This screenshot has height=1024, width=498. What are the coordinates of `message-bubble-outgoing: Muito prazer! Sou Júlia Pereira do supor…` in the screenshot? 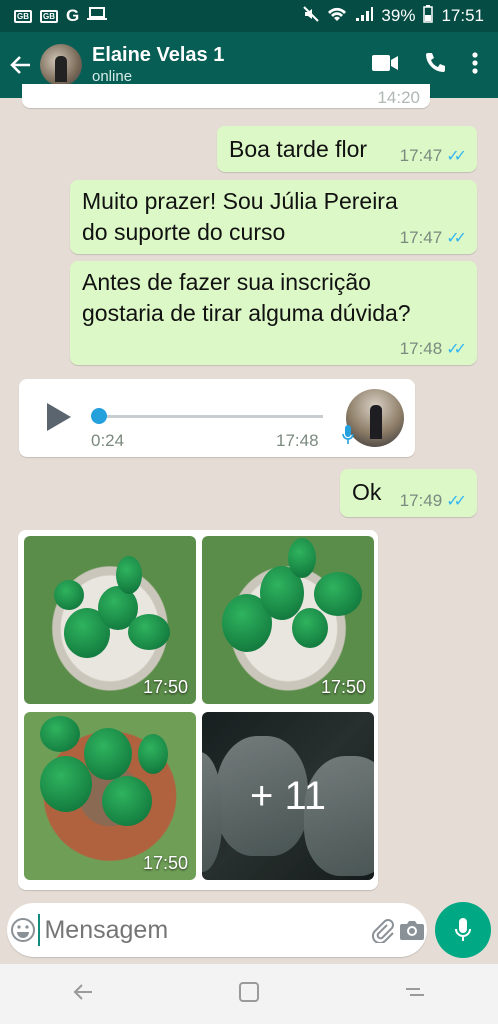 It's located at (273, 217).